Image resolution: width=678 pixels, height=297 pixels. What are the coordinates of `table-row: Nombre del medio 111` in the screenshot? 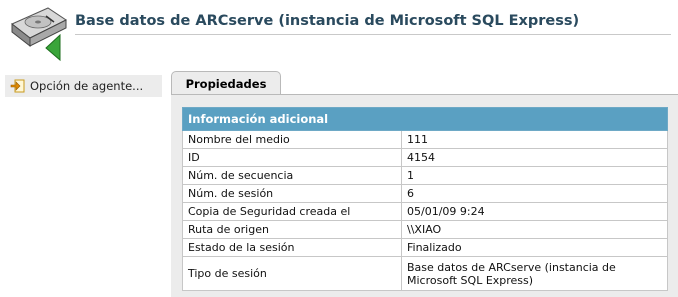 It's located at (425, 139).